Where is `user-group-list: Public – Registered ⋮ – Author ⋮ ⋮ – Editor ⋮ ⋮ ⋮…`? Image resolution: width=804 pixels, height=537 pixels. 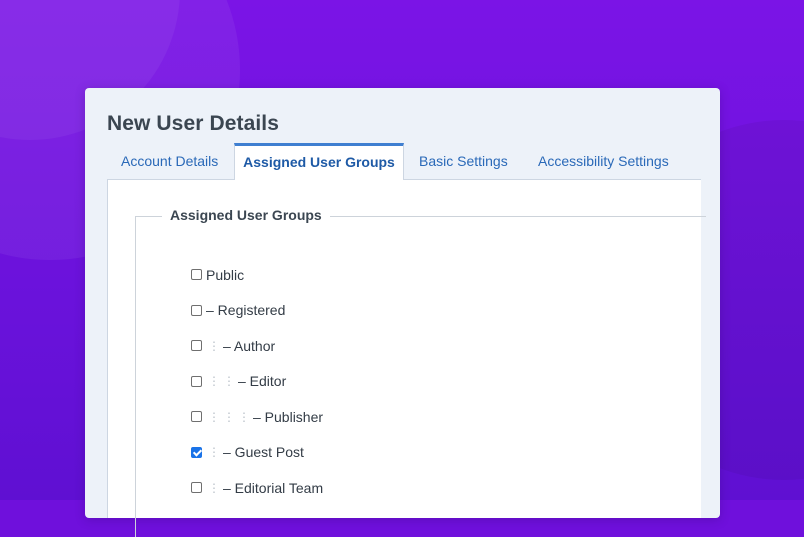 user-group-list: Public – Registered ⋮ – Author ⋮ ⋮ – Editor ⋮ ⋮ ⋮… is located at coordinates (257, 381).